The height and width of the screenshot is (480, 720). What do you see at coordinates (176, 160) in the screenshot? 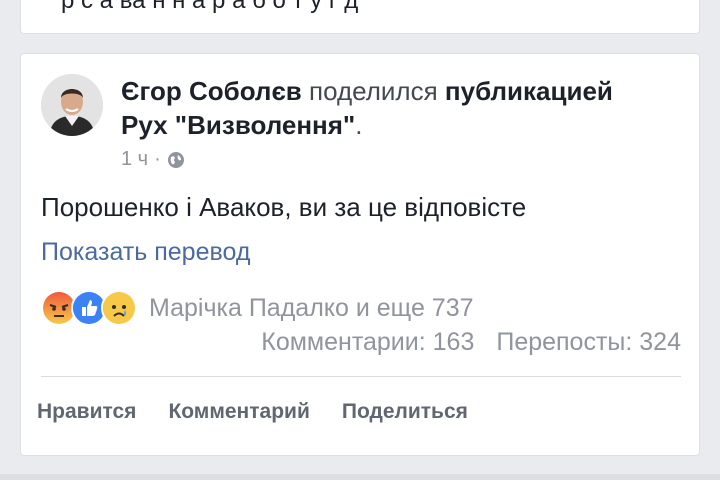
I see `globe-icon` at bounding box center [176, 160].